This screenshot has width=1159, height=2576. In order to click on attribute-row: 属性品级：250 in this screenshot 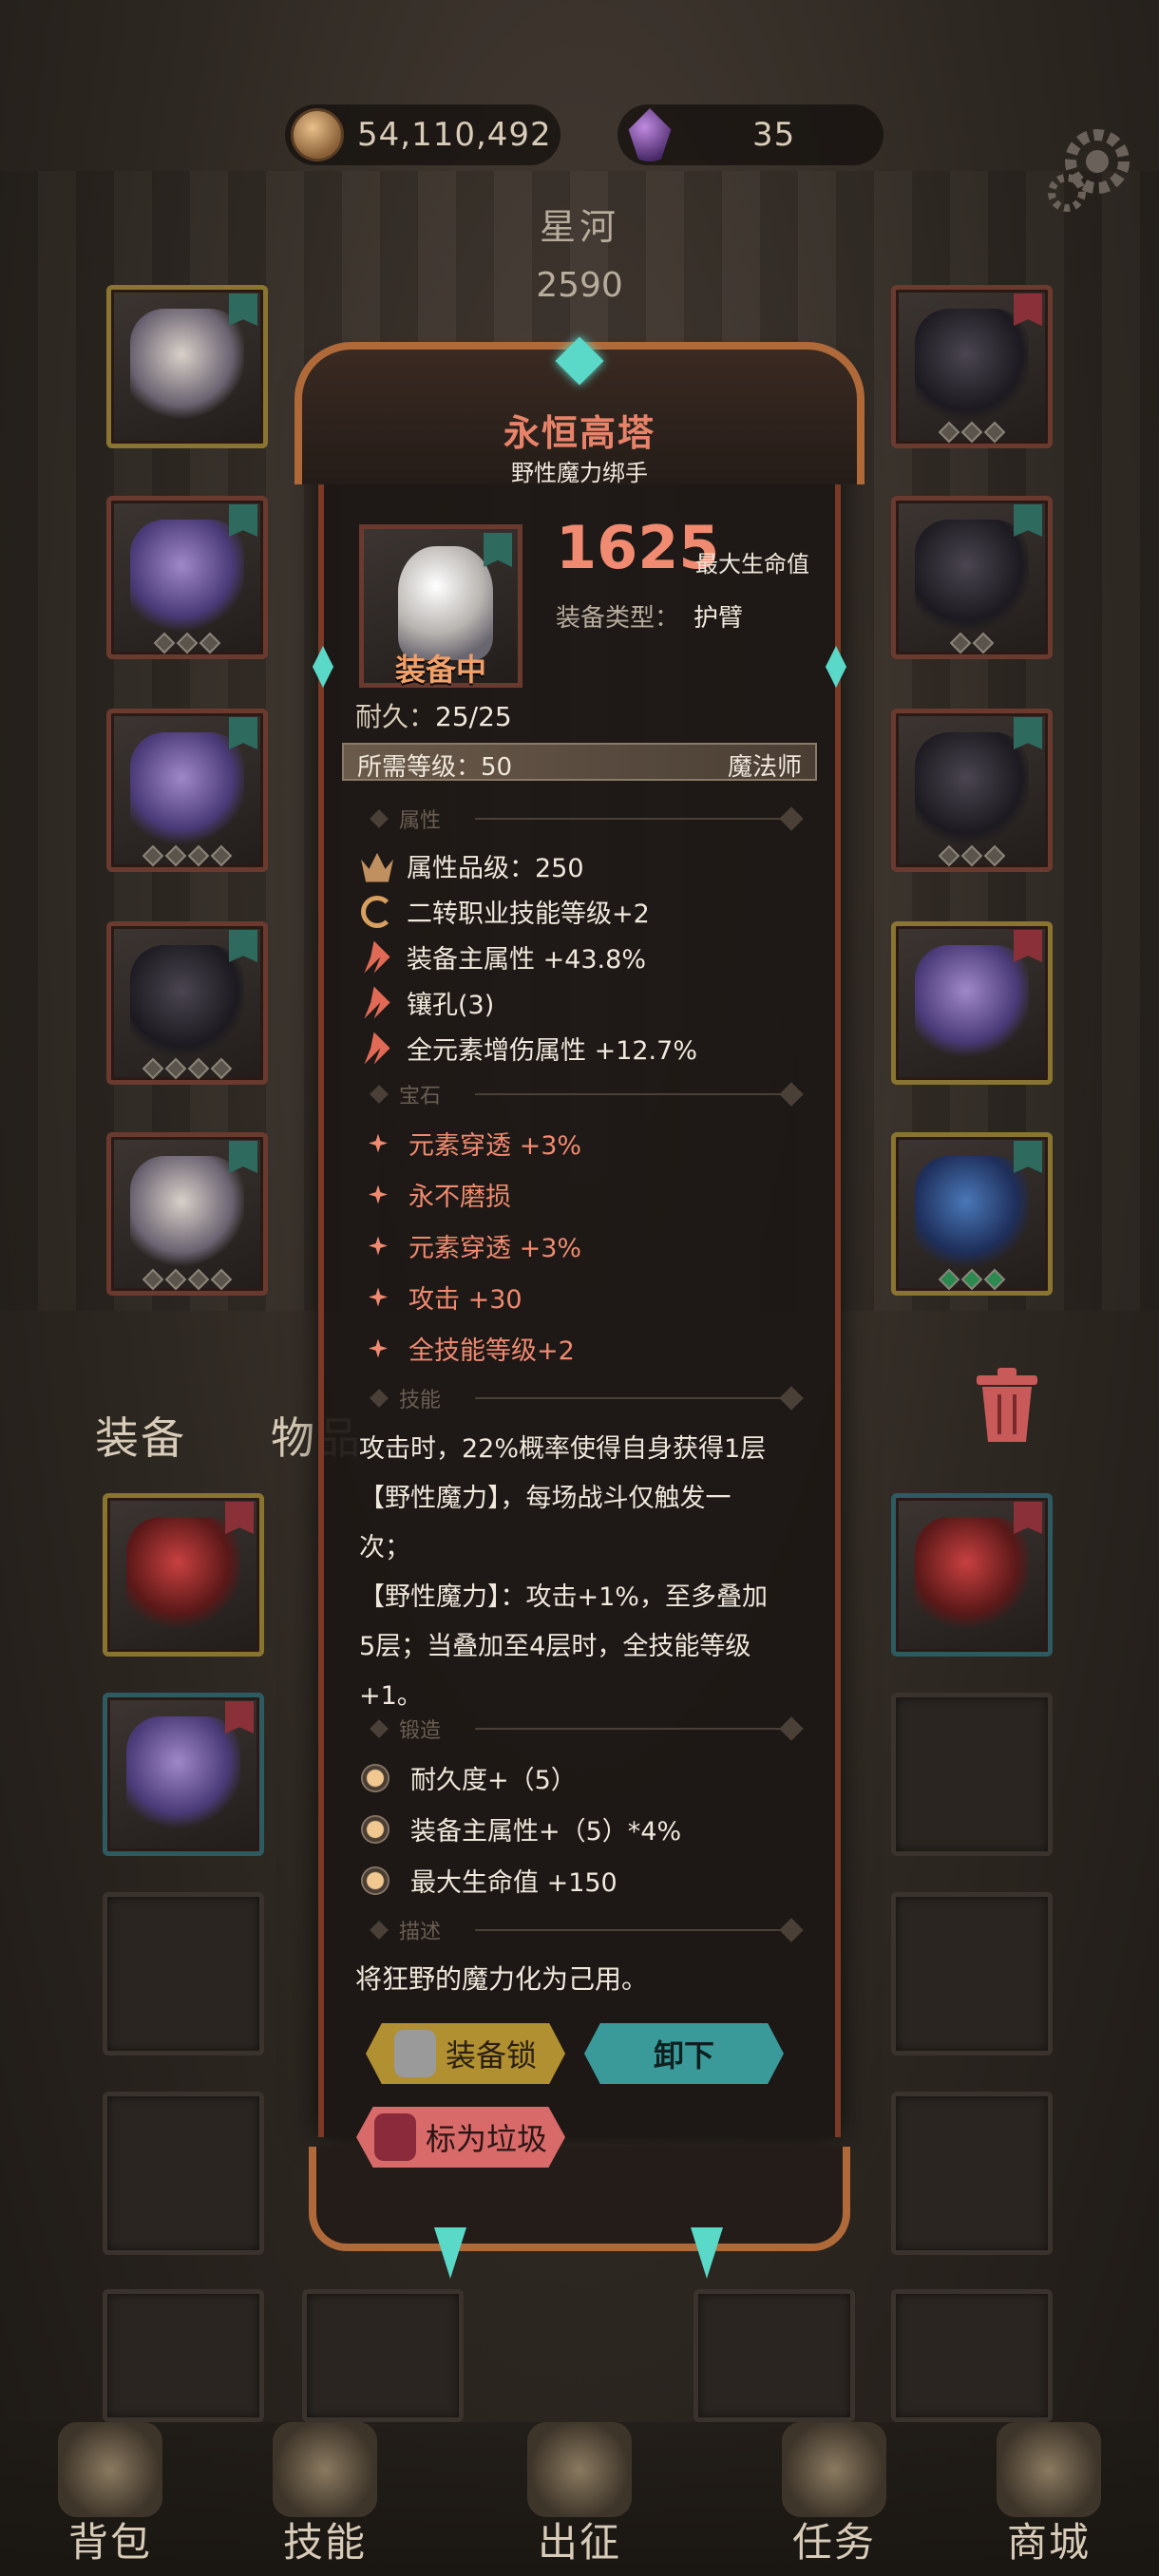, I will do `click(472, 865)`.